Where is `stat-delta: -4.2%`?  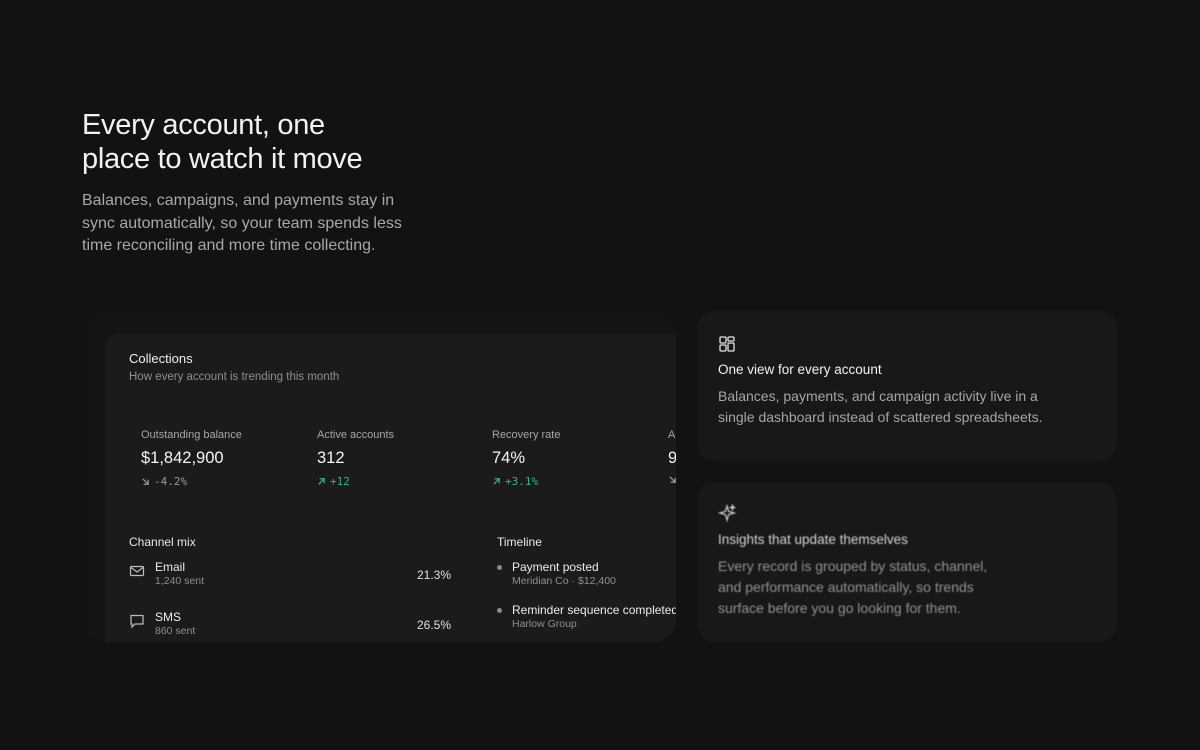 stat-delta: -4.2% is located at coordinates (223, 481).